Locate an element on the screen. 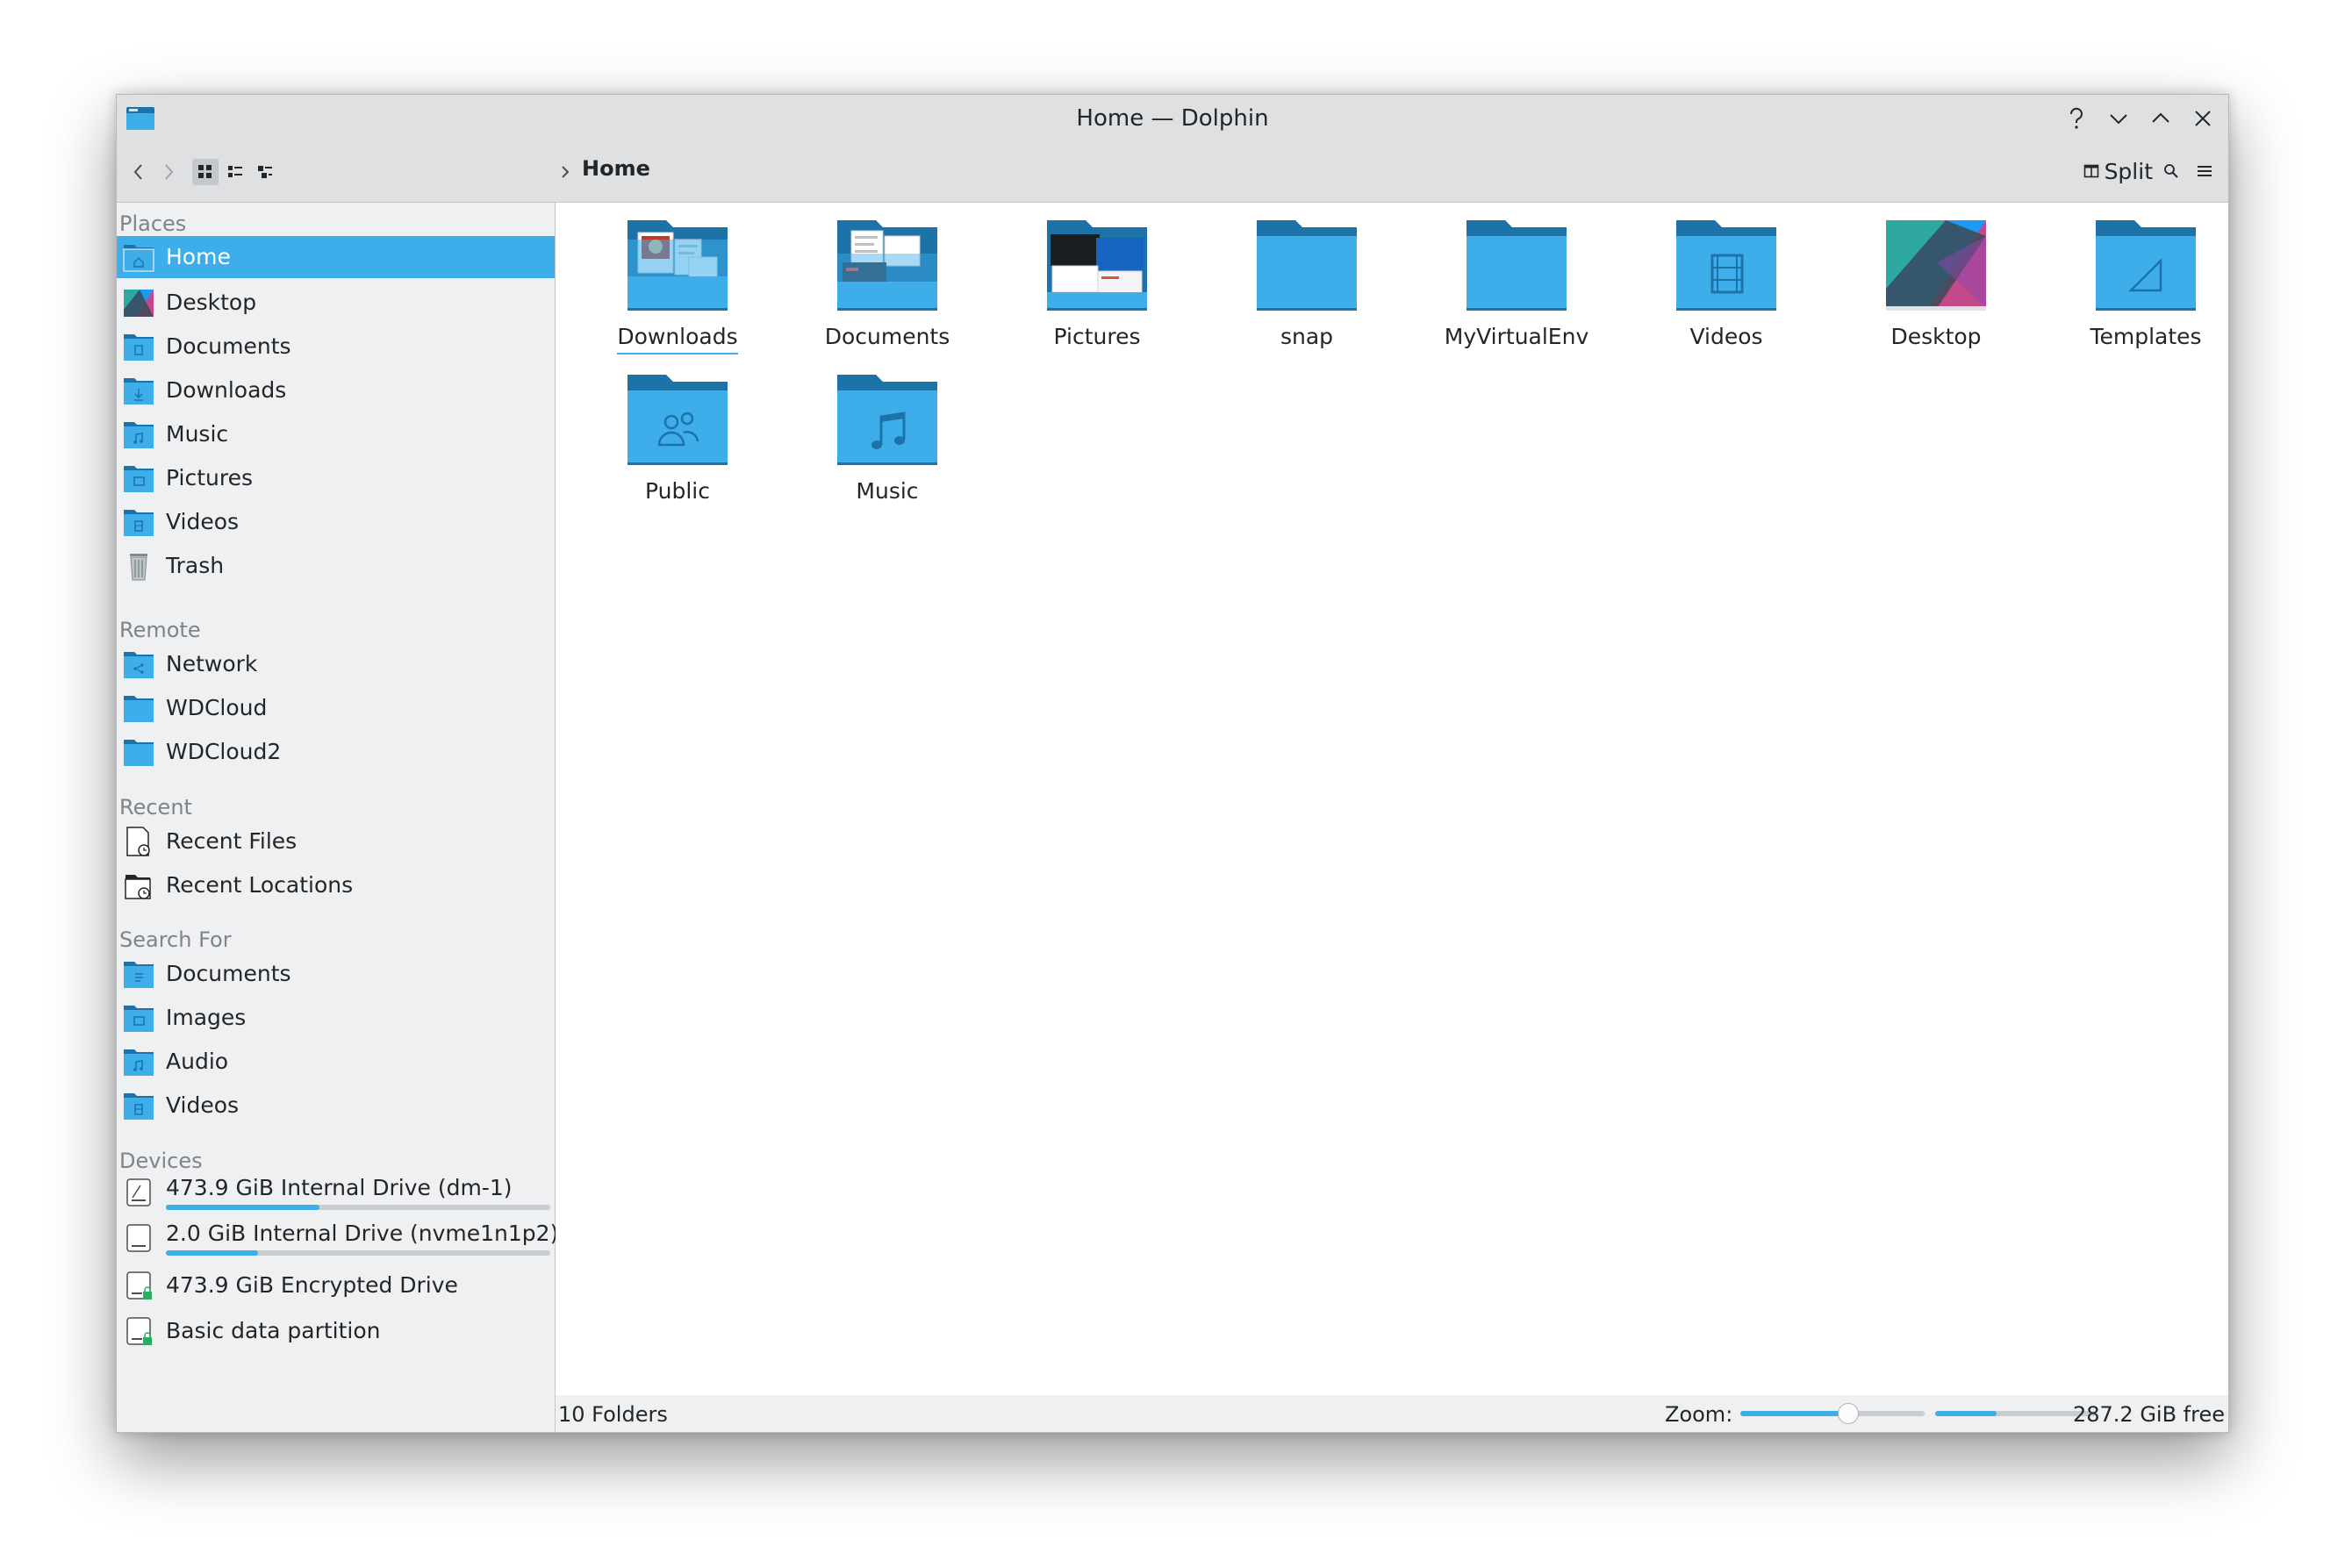  folder-item-myvirtualenv: MyVirtualEnv is located at coordinates (1516, 277).